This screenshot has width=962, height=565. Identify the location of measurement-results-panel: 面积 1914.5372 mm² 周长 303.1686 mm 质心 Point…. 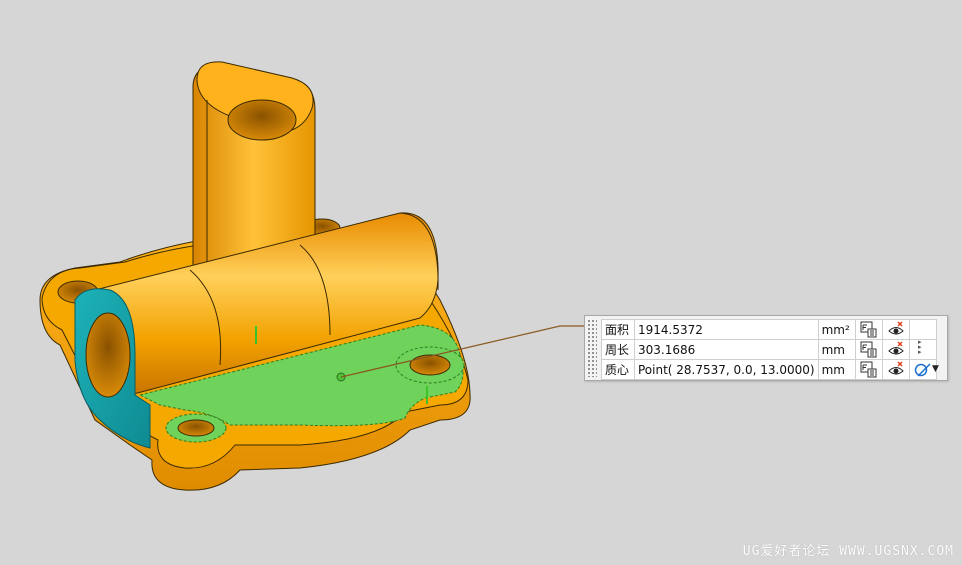
(766, 348).